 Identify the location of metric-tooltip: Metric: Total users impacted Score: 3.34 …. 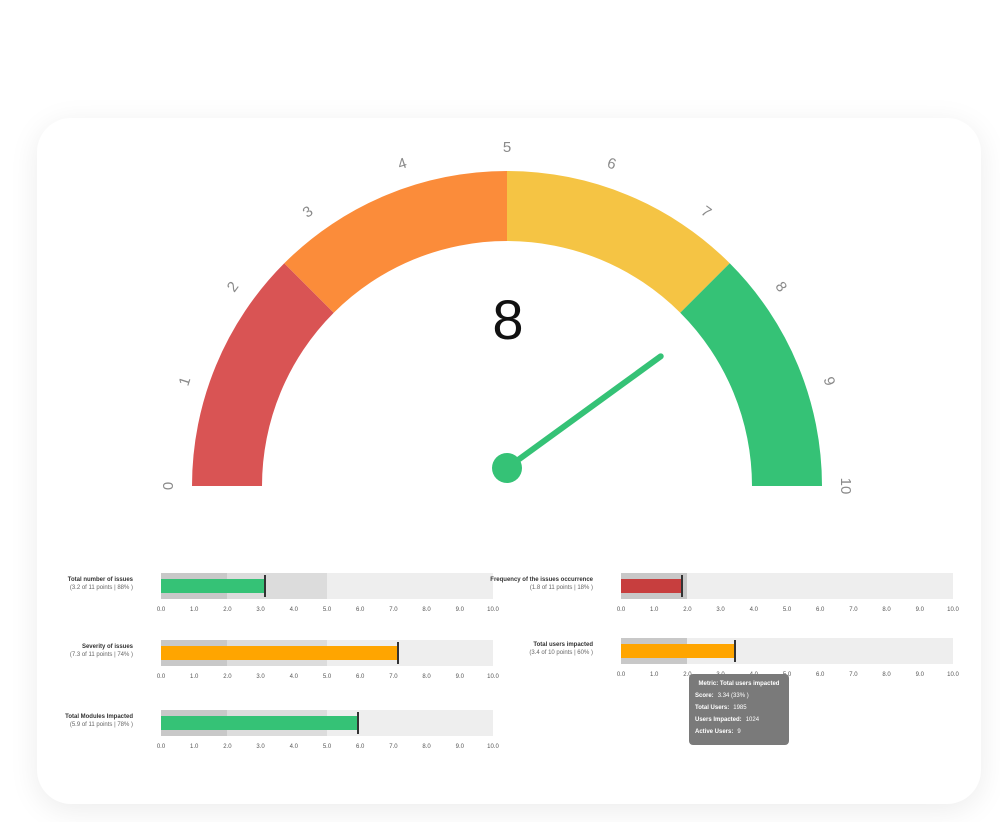
(739, 709).